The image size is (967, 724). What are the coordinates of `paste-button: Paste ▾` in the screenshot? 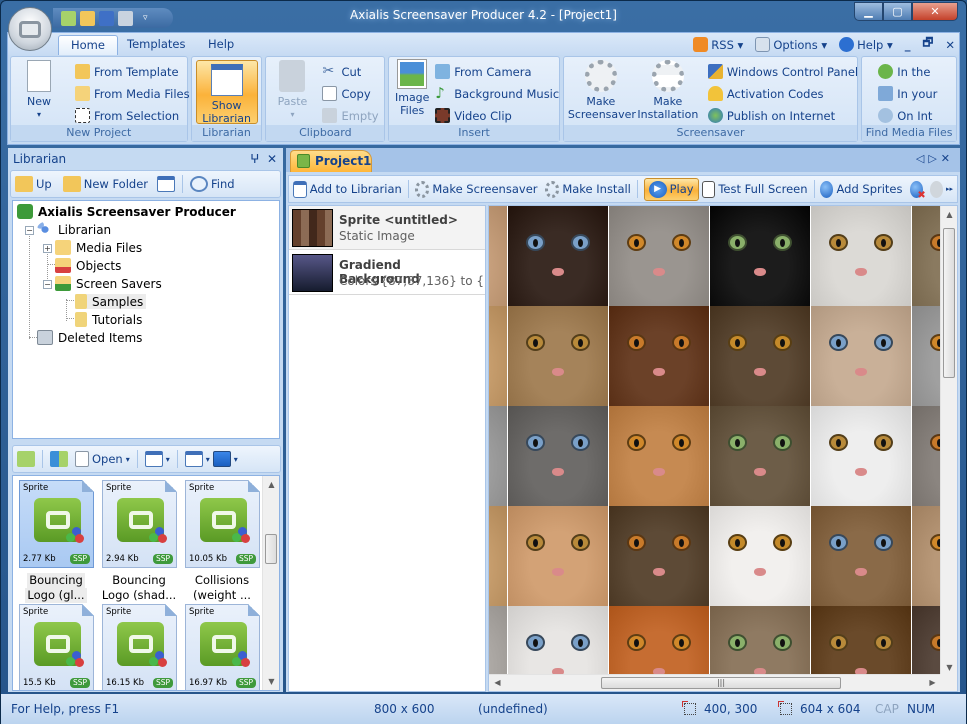 It's located at (292, 90).